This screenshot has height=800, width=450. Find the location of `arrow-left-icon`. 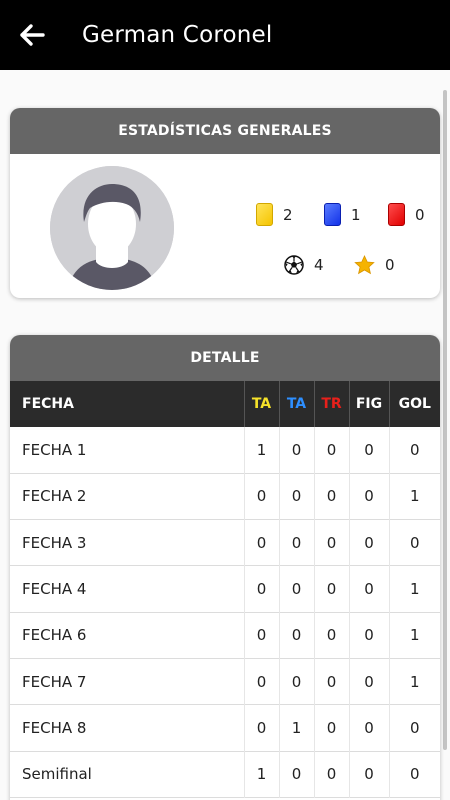

arrow-left-icon is located at coordinates (32, 35).